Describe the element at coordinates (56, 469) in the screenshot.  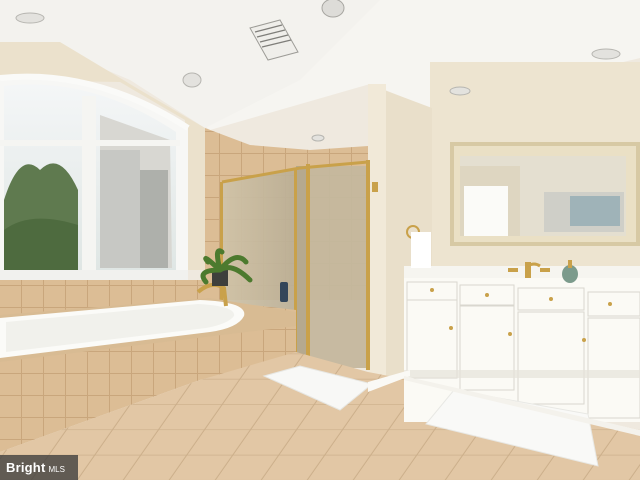
I see `watermark-suffix: MLS` at that location.